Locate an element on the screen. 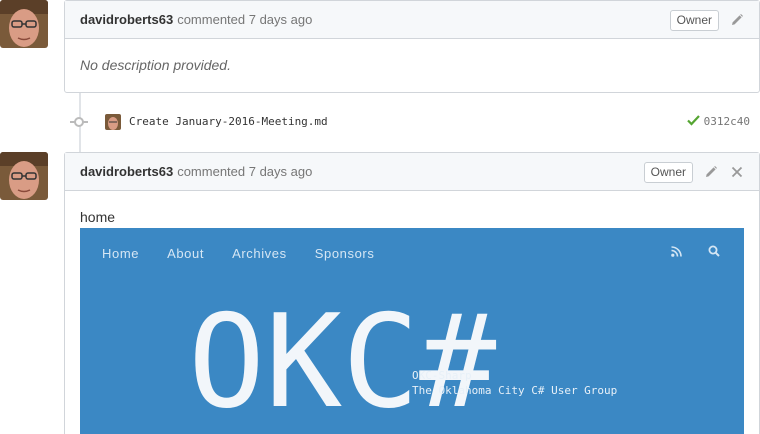 Image resolution: width=760 pixels, height=434 pixels. comment-body-text: home is located at coordinates (98, 217).